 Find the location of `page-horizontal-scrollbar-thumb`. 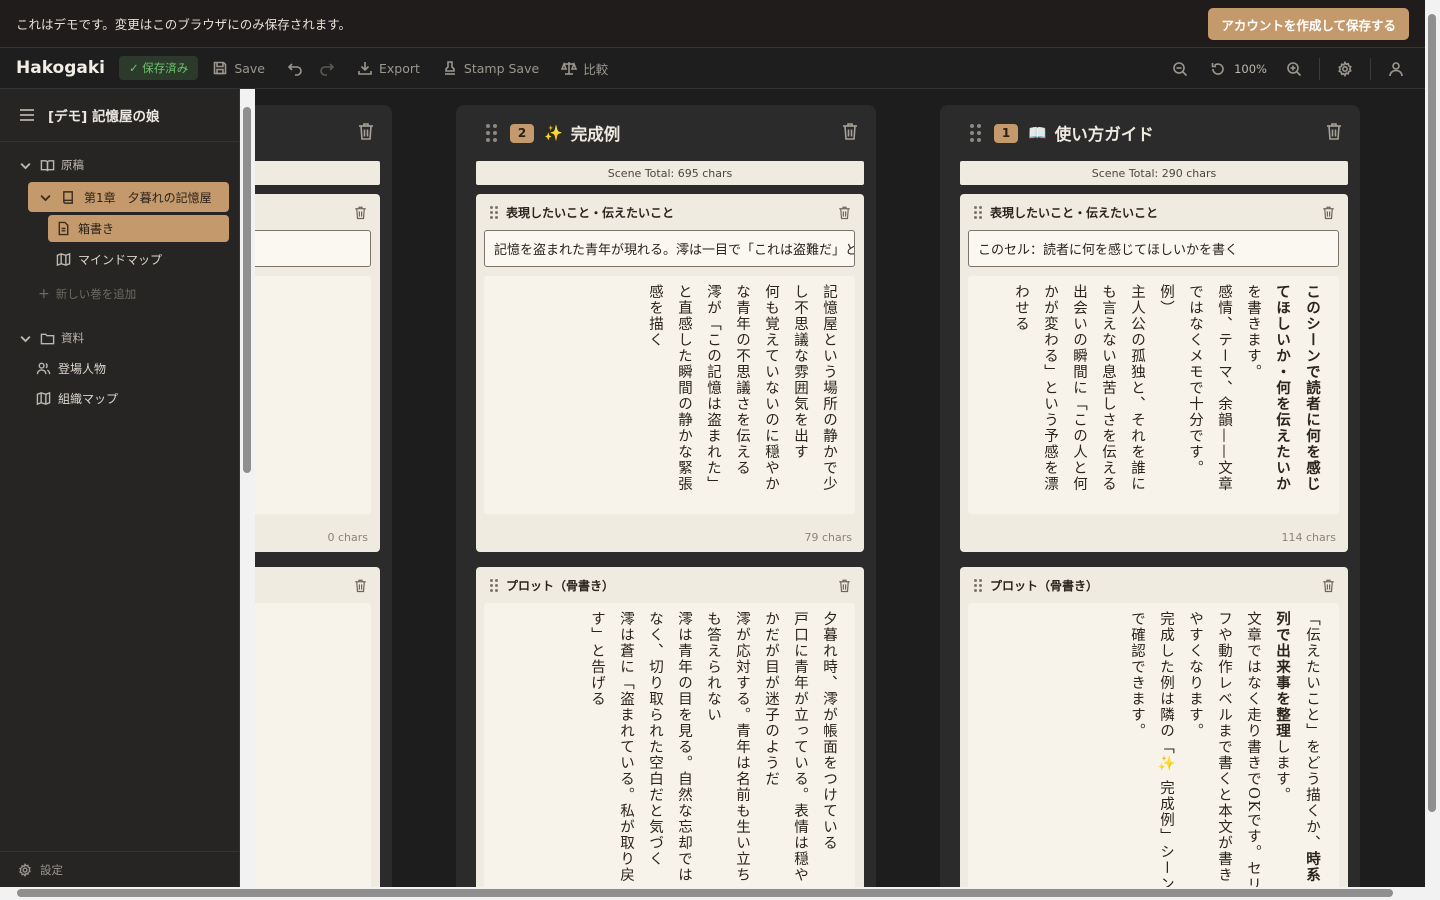

page-horizontal-scrollbar-thumb is located at coordinates (705, 893).